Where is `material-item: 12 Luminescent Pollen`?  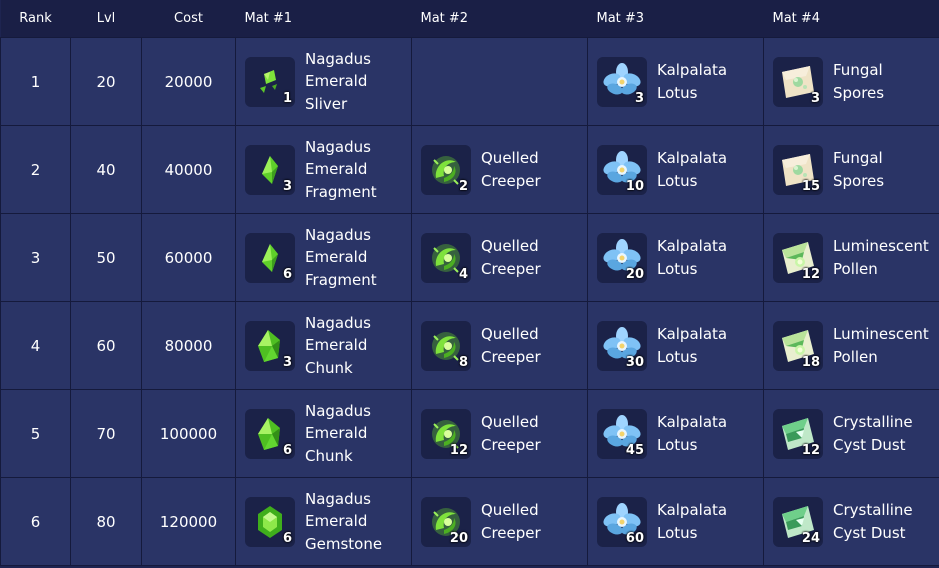 material-item: 12 Luminescent Pollen is located at coordinates (856, 257).